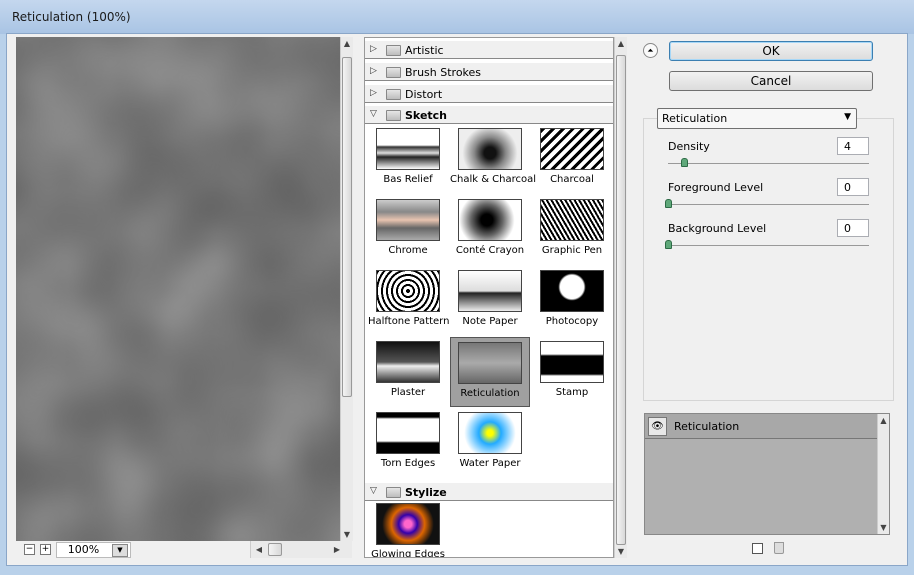  I want to click on category-distort: ▷ Distort, so click(489, 93).